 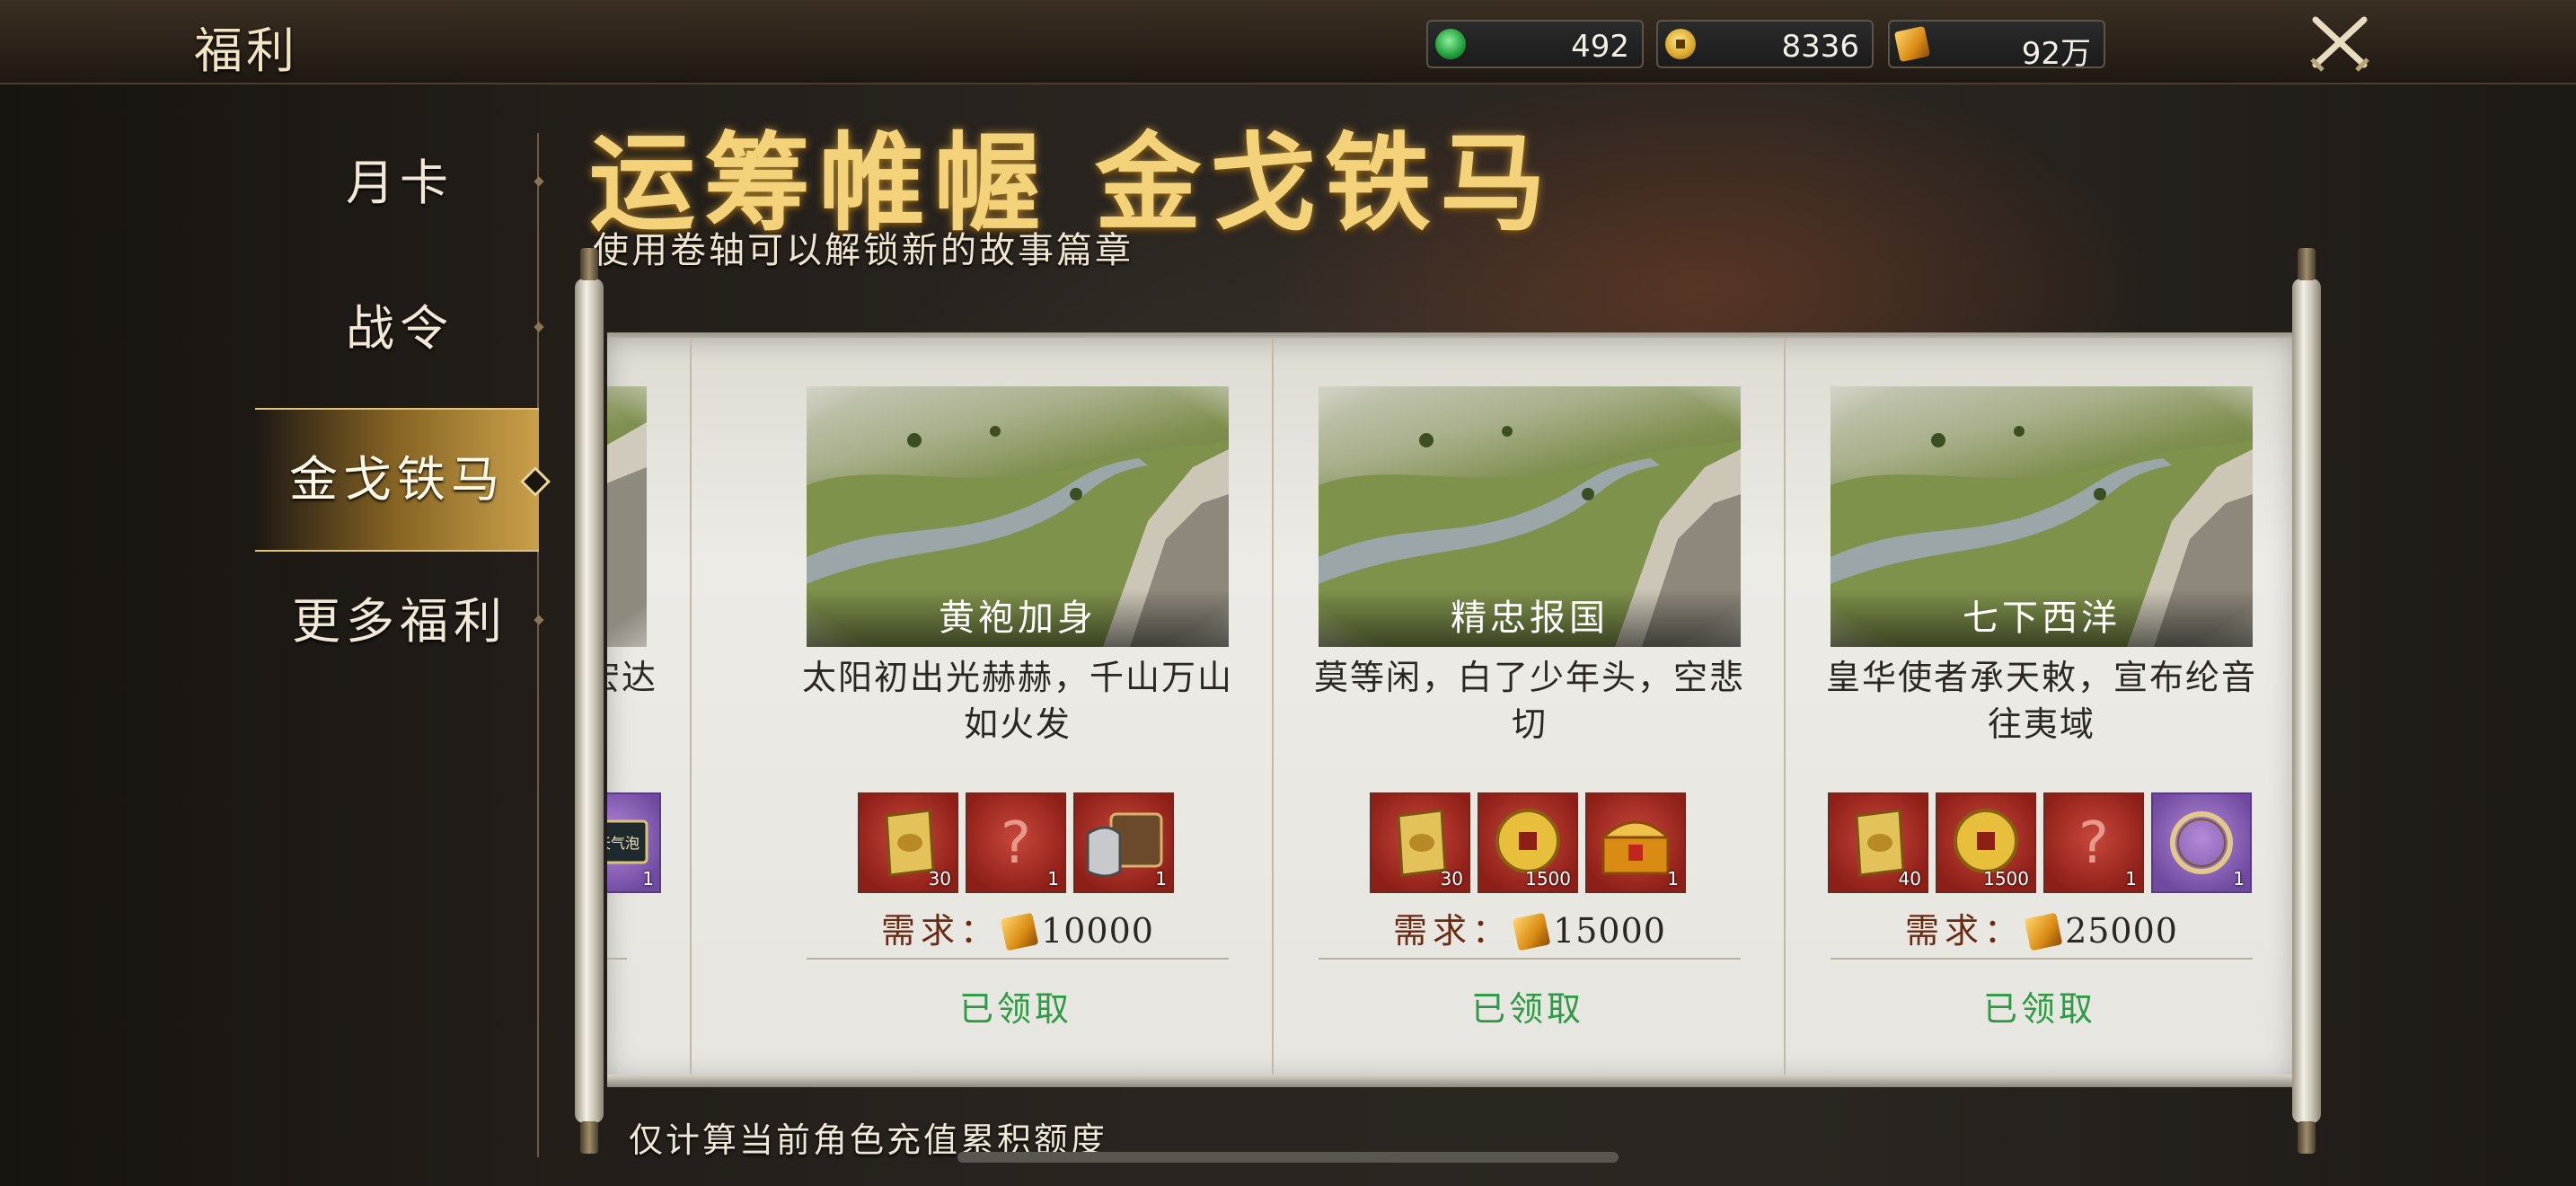 What do you see at coordinates (2041, 701) in the screenshot?
I see `chapter-description: 皇华使者承天敕，宣布纶音往夷域` at bounding box center [2041, 701].